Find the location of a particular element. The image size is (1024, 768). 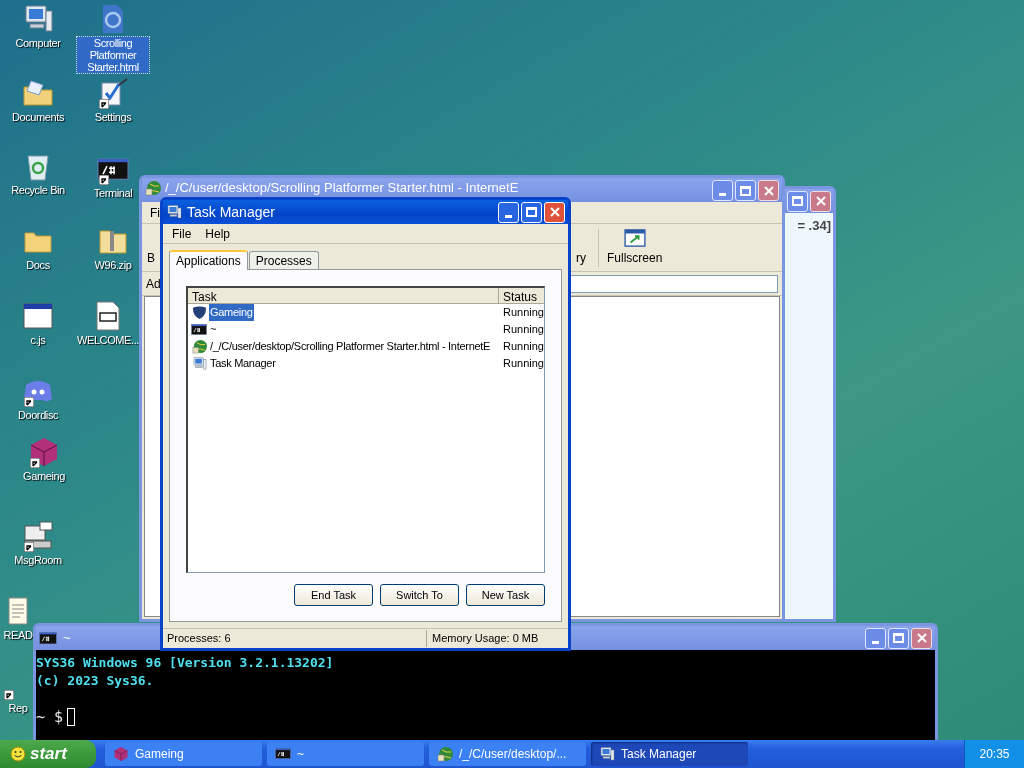

desktop-icon-label: Scrolling Platformer Starter.html is located at coordinates (113, 55).